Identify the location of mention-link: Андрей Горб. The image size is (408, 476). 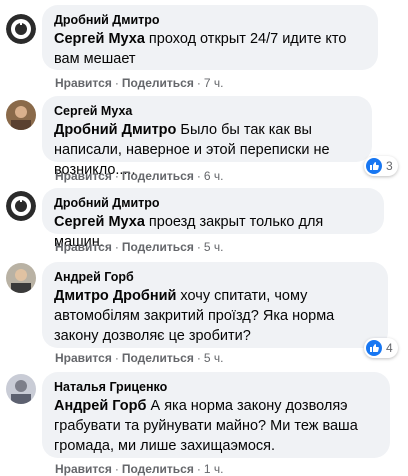
(100, 406).